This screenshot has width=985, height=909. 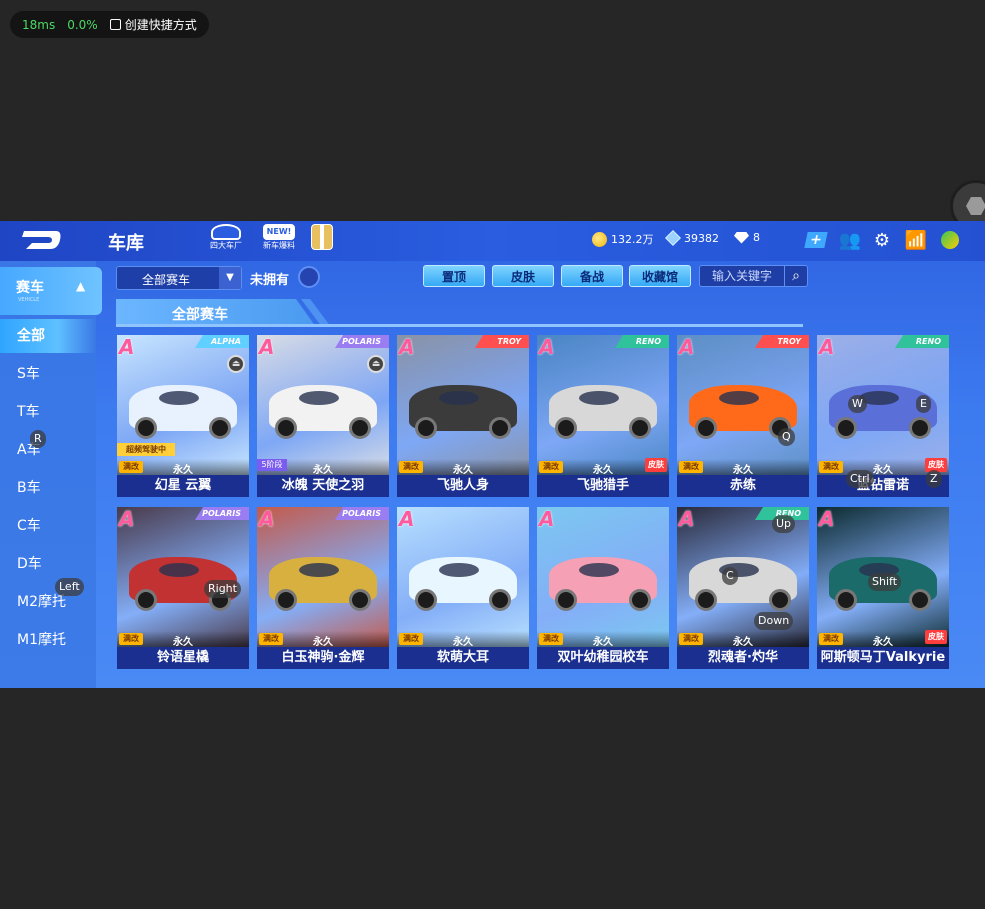 What do you see at coordinates (850, 240) in the screenshot?
I see `friends-button: 👥` at bounding box center [850, 240].